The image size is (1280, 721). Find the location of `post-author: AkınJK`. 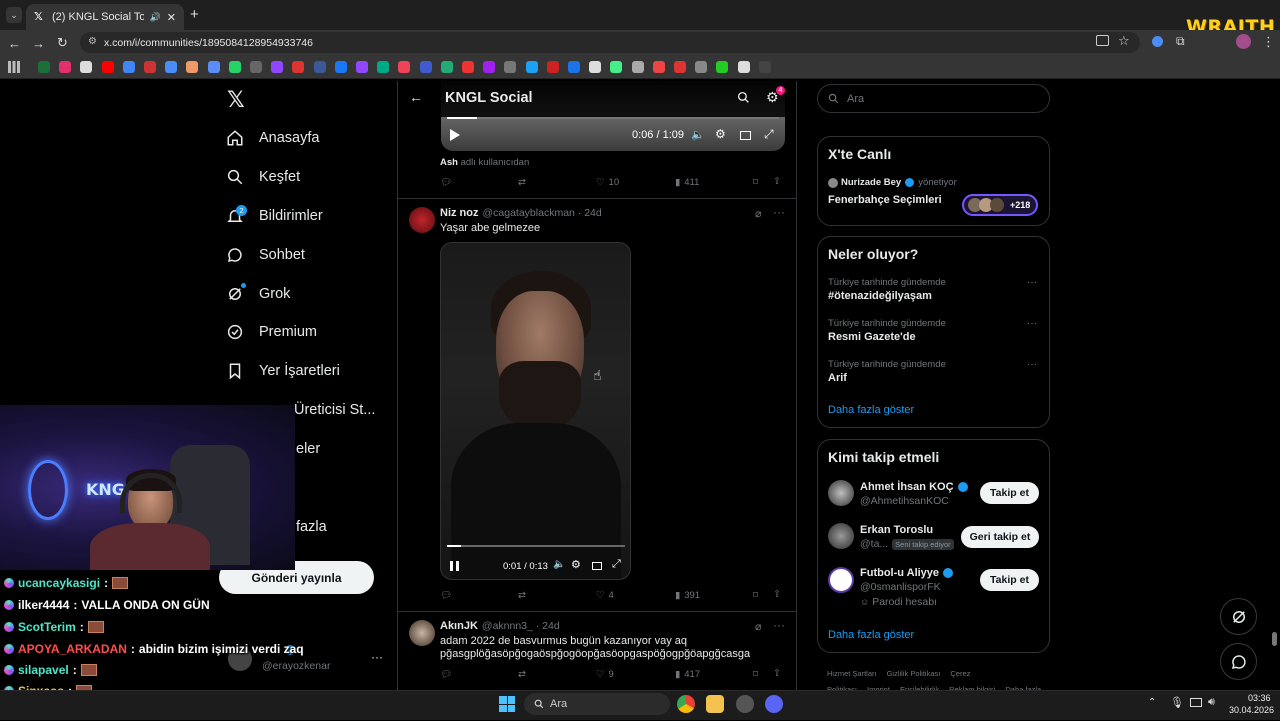

post-author: AkınJK is located at coordinates (459, 626).